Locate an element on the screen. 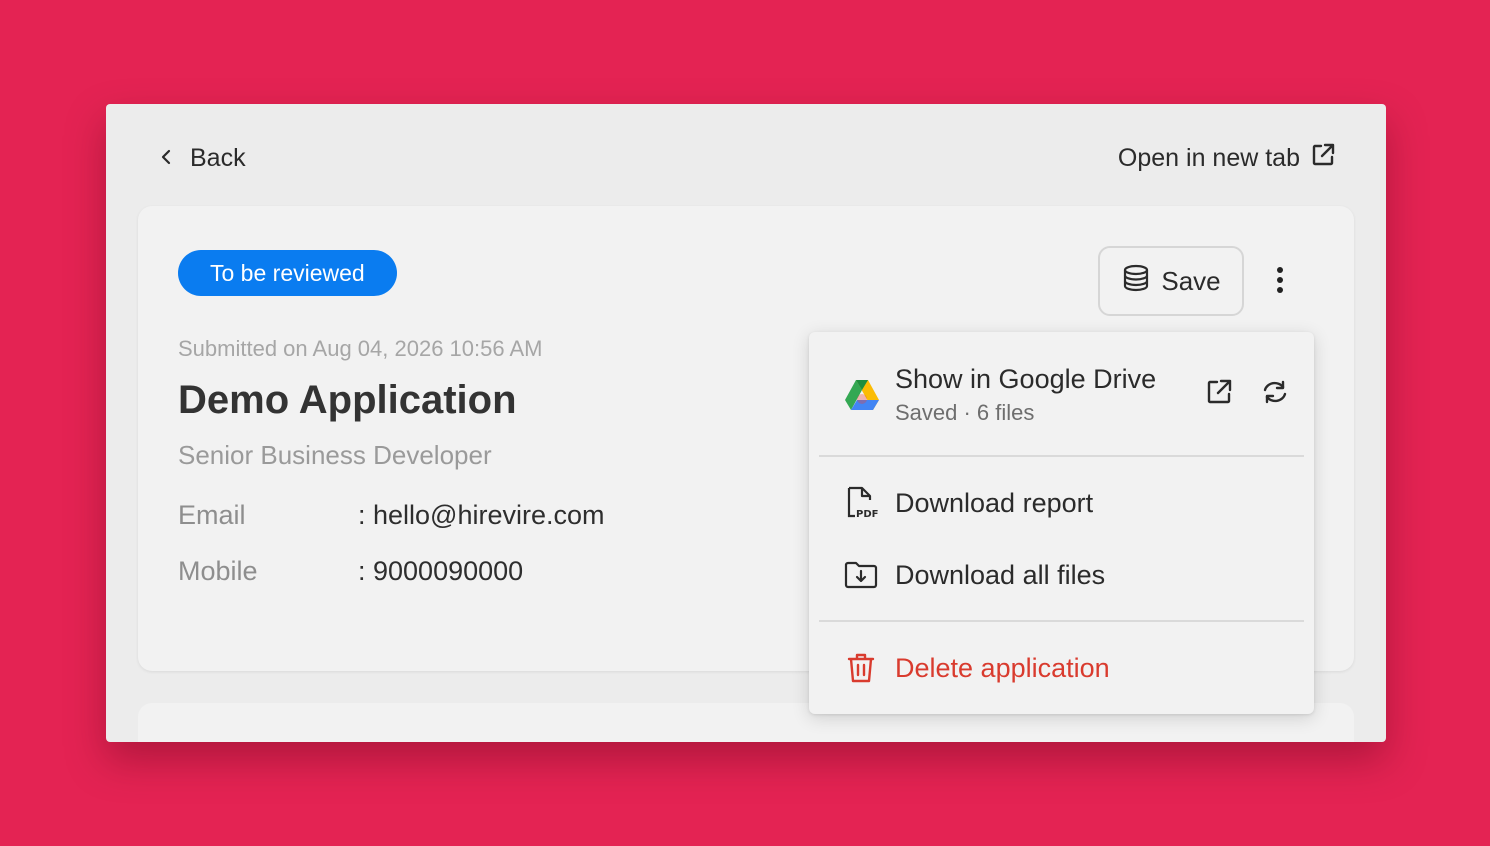  google-drive-title: Show in Google Drive is located at coordinates (1026, 379).